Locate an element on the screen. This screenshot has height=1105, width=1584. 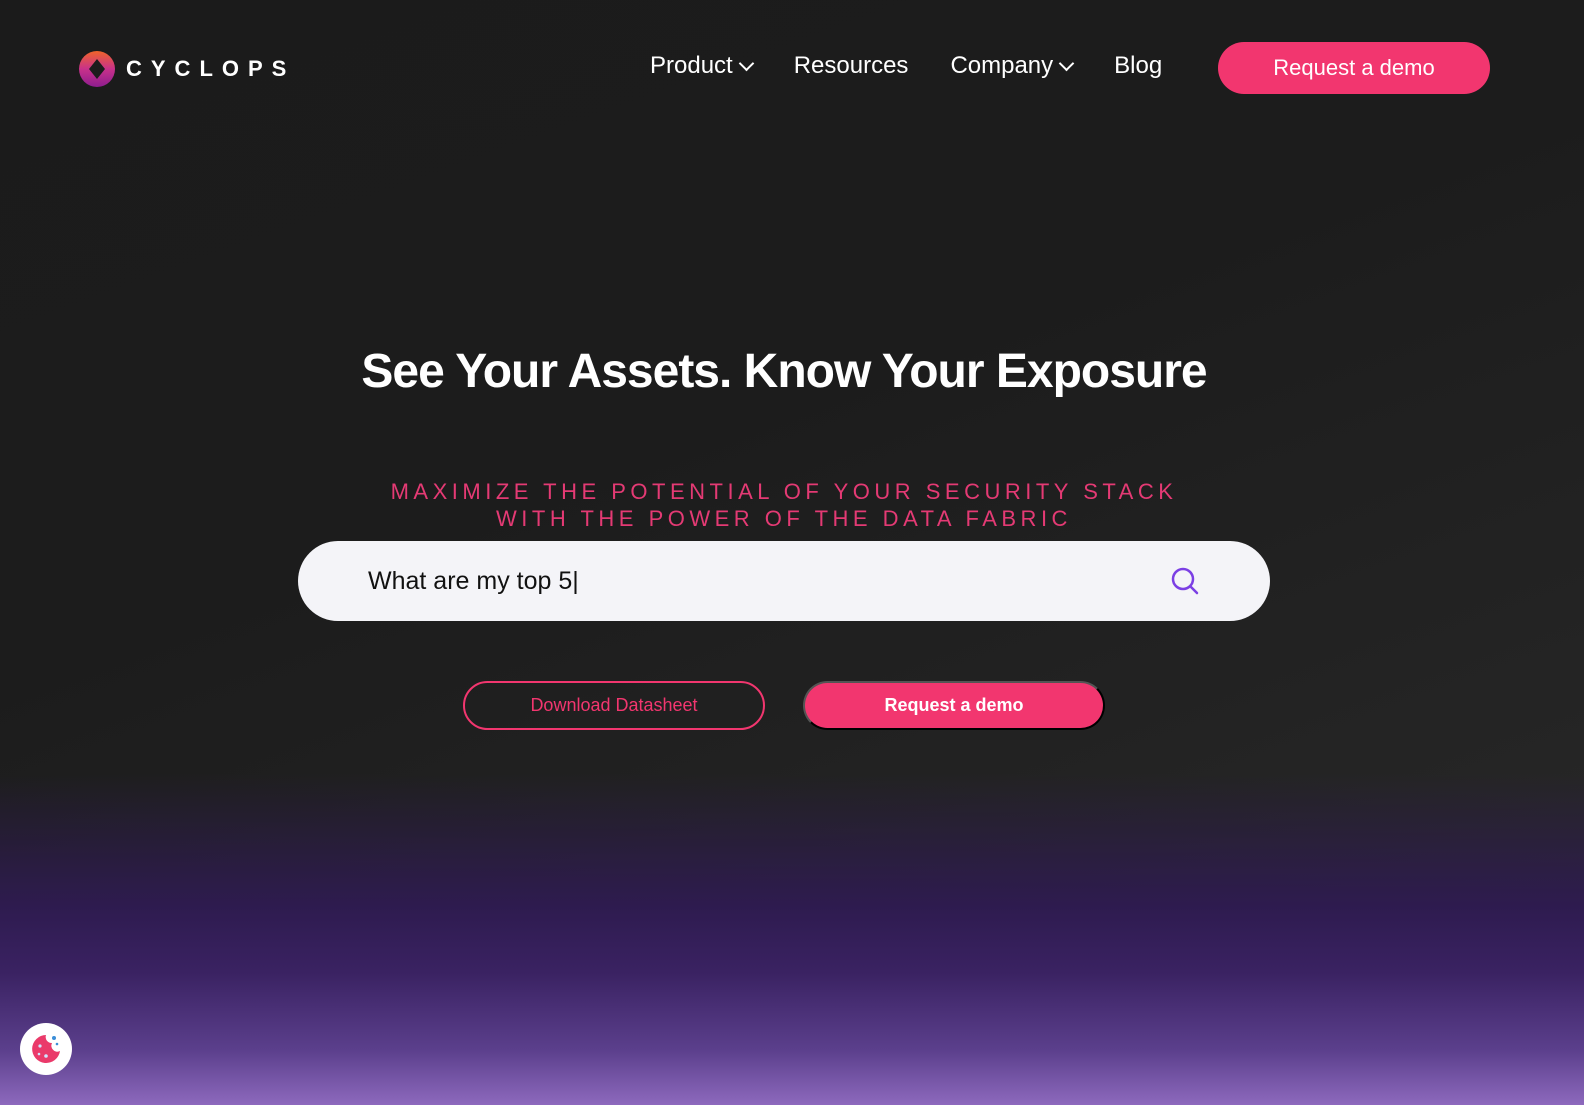
nav-blog: Blog is located at coordinates (1138, 66).